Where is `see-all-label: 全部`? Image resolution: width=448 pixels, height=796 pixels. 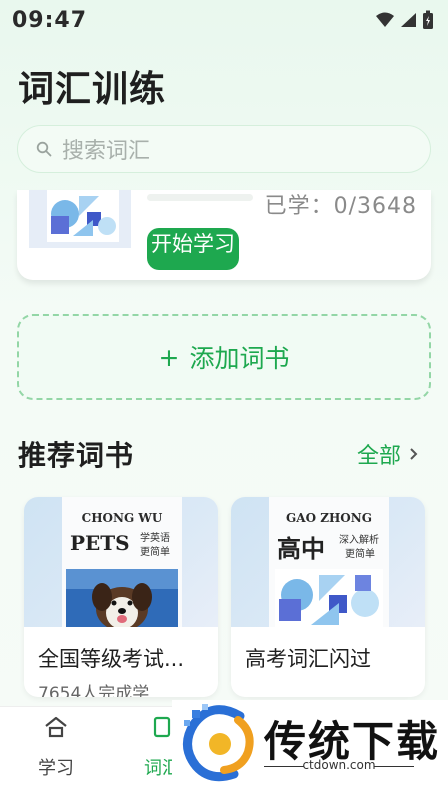
see-all-label: 全部 is located at coordinates (378, 456).